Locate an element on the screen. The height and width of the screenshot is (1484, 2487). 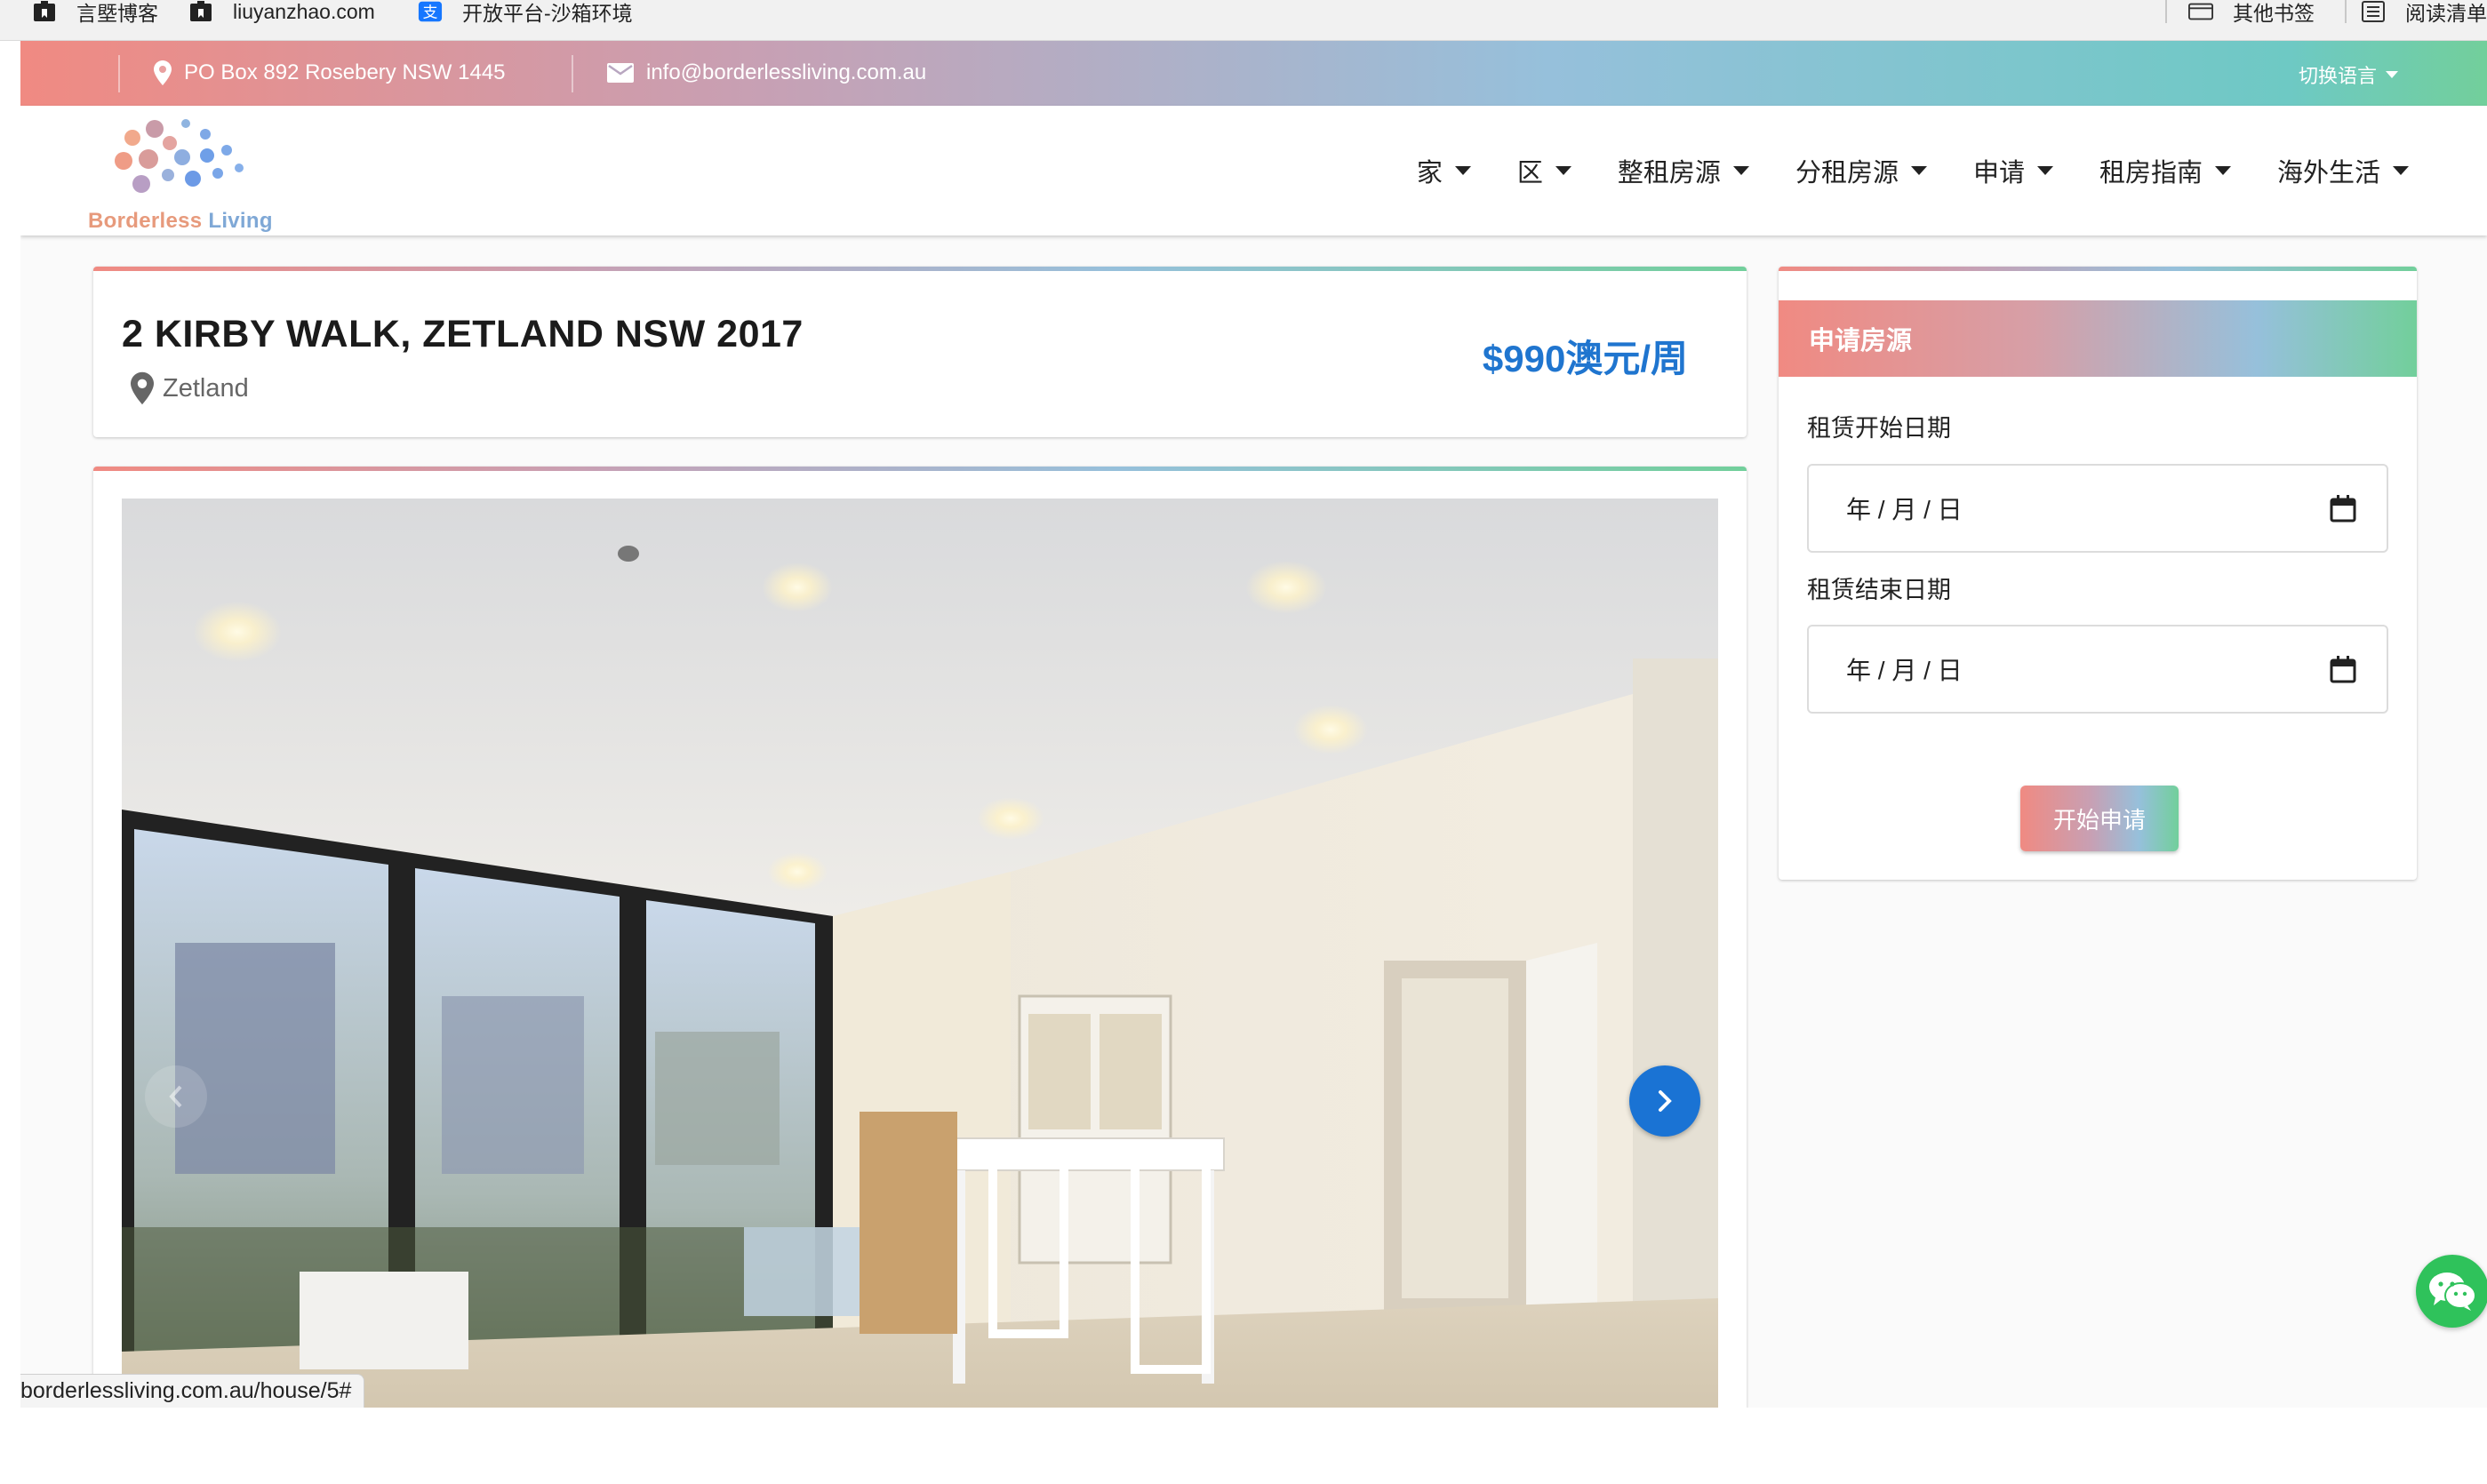
nav-item-rental-guide: 租房指南 is located at coordinates (2165, 171).